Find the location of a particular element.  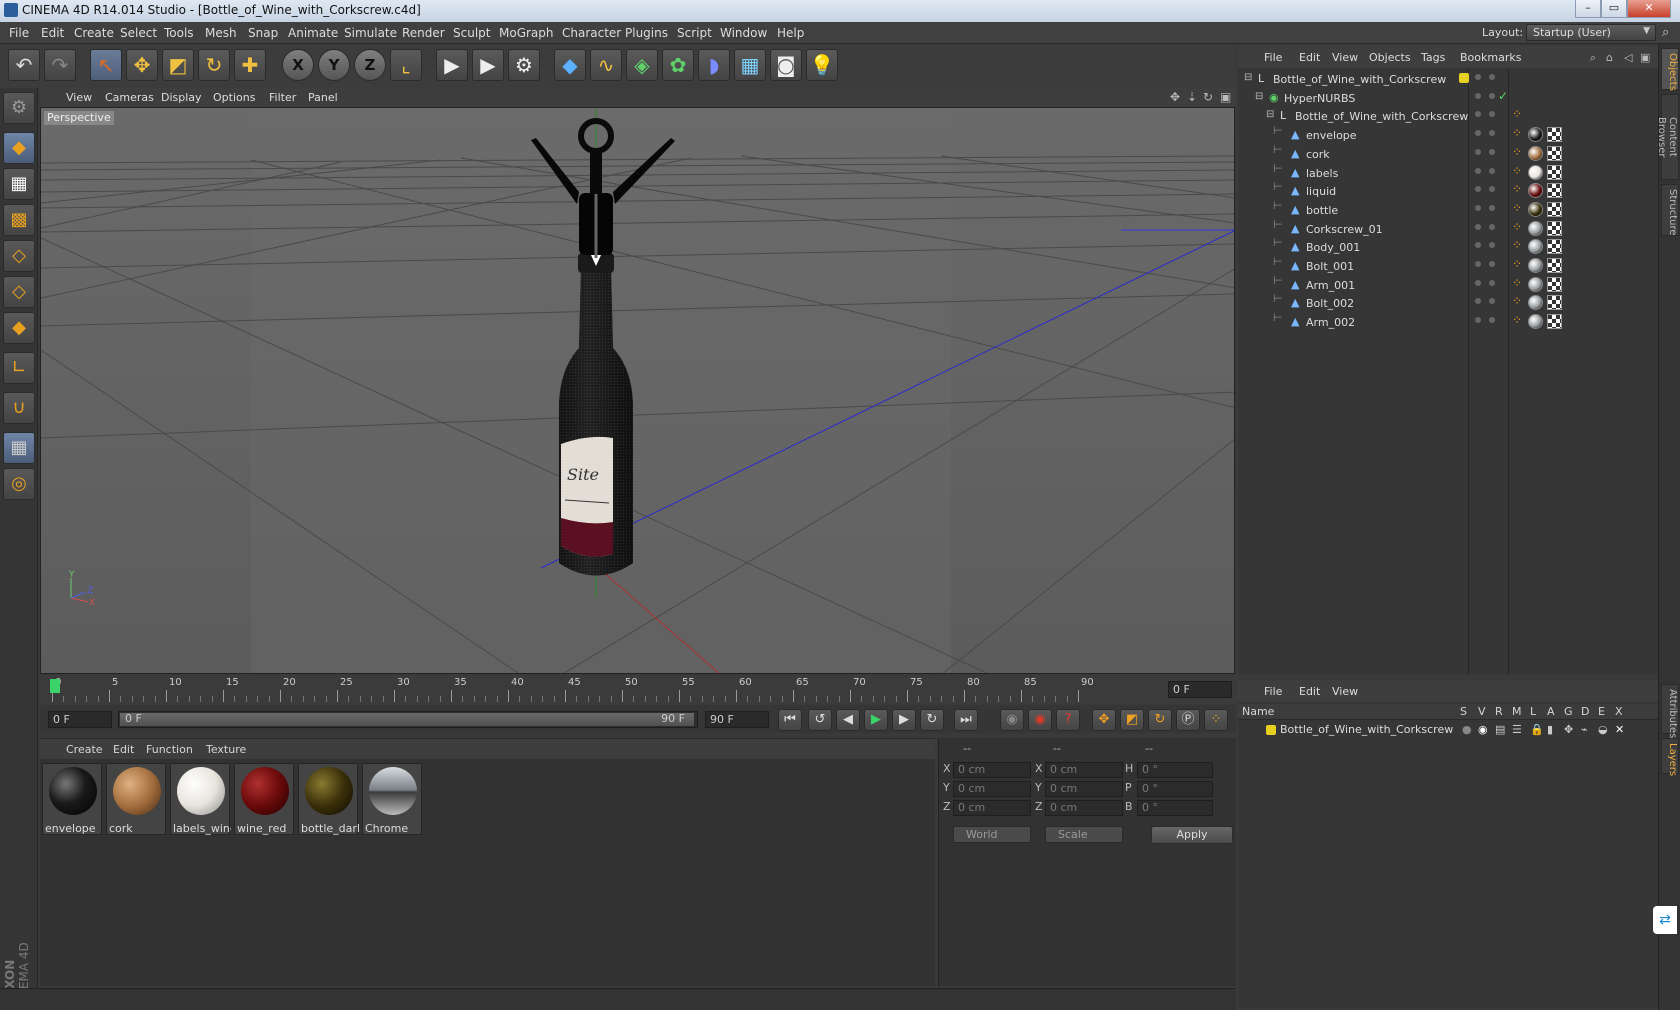

visible-in-render-icon: ▤ is located at coordinates (1500, 729).